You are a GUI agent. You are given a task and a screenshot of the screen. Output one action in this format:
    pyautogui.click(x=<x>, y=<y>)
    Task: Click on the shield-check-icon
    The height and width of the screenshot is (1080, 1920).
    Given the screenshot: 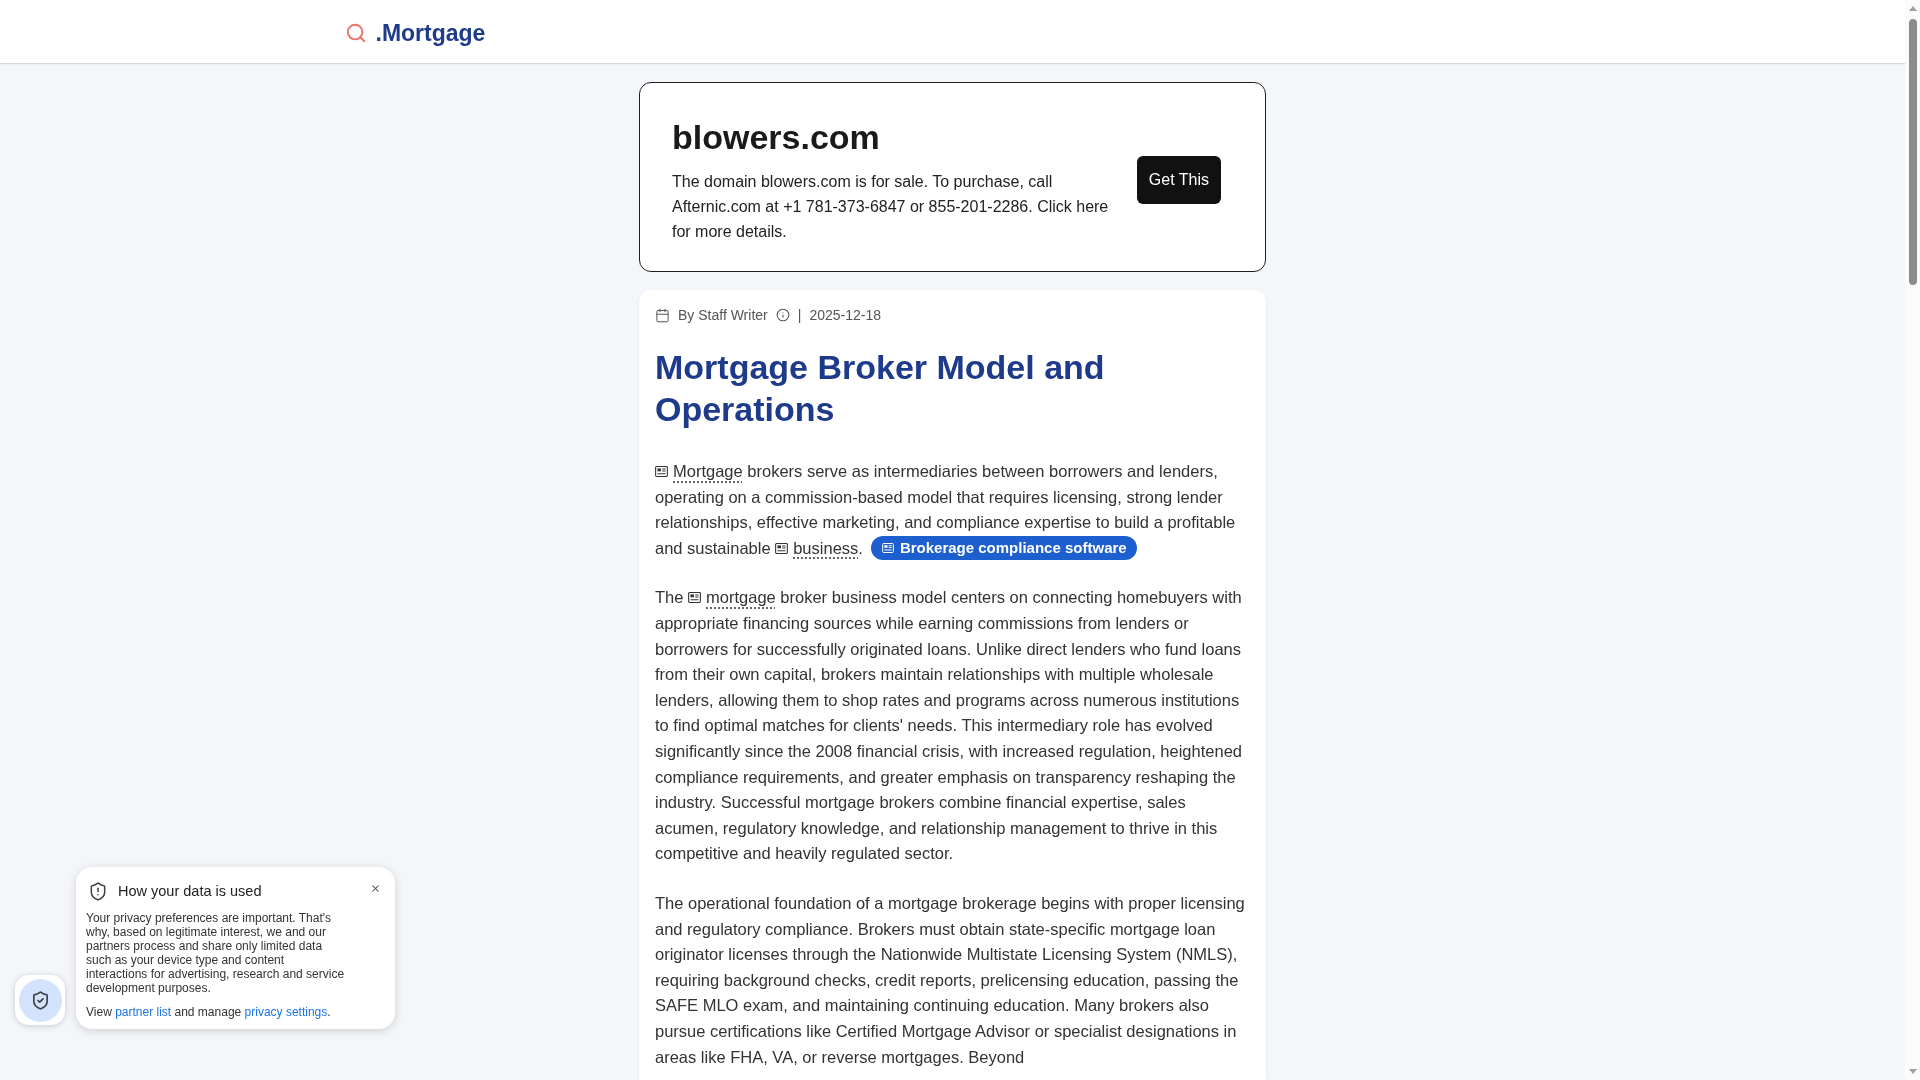 What is the action you would take?
    pyautogui.click(x=40, y=1000)
    